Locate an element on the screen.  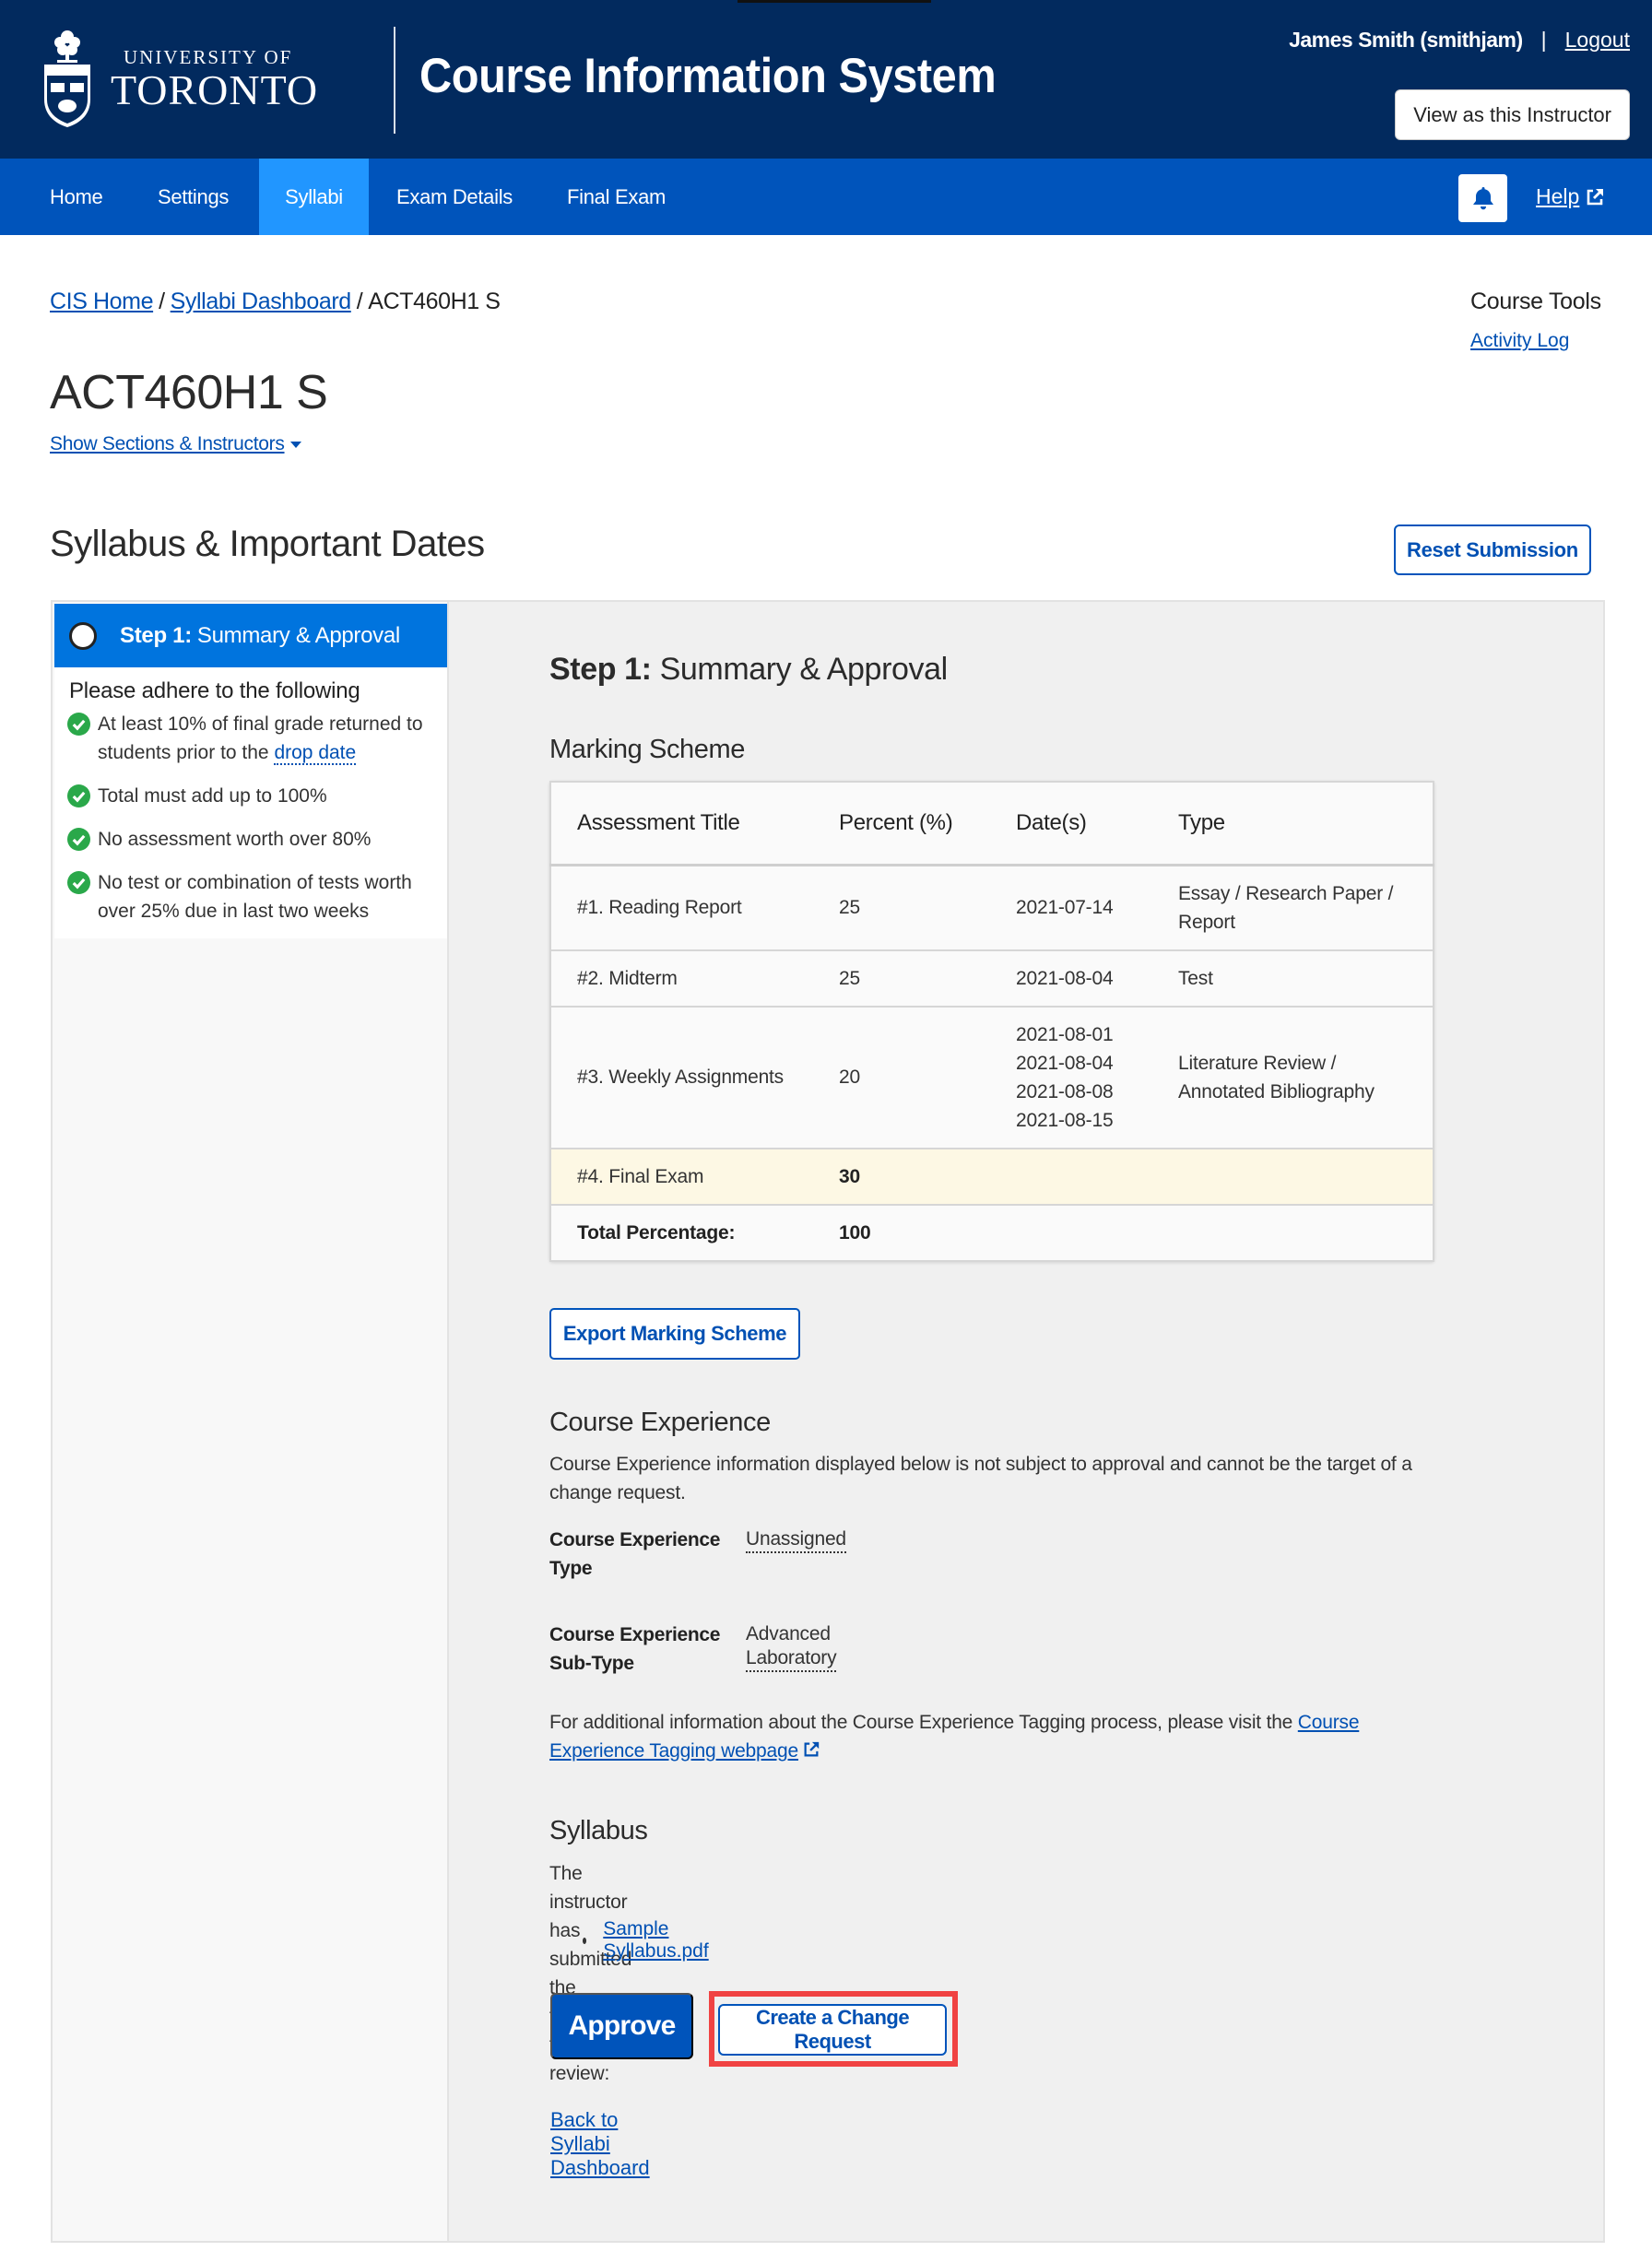
show-sections-toggle: Show Sections & Instructors is located at coordinates (175, 444).